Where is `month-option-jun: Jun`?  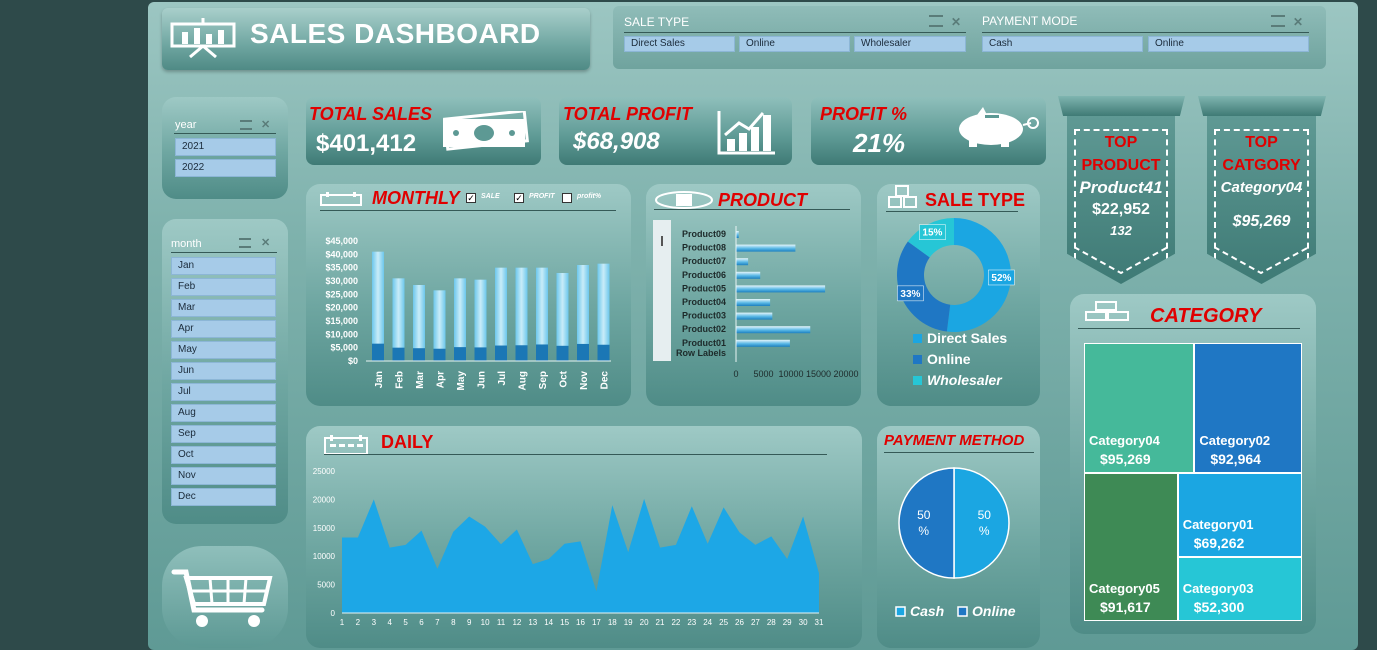
month-option-jun: Jun is located at coordinates (223, 371).